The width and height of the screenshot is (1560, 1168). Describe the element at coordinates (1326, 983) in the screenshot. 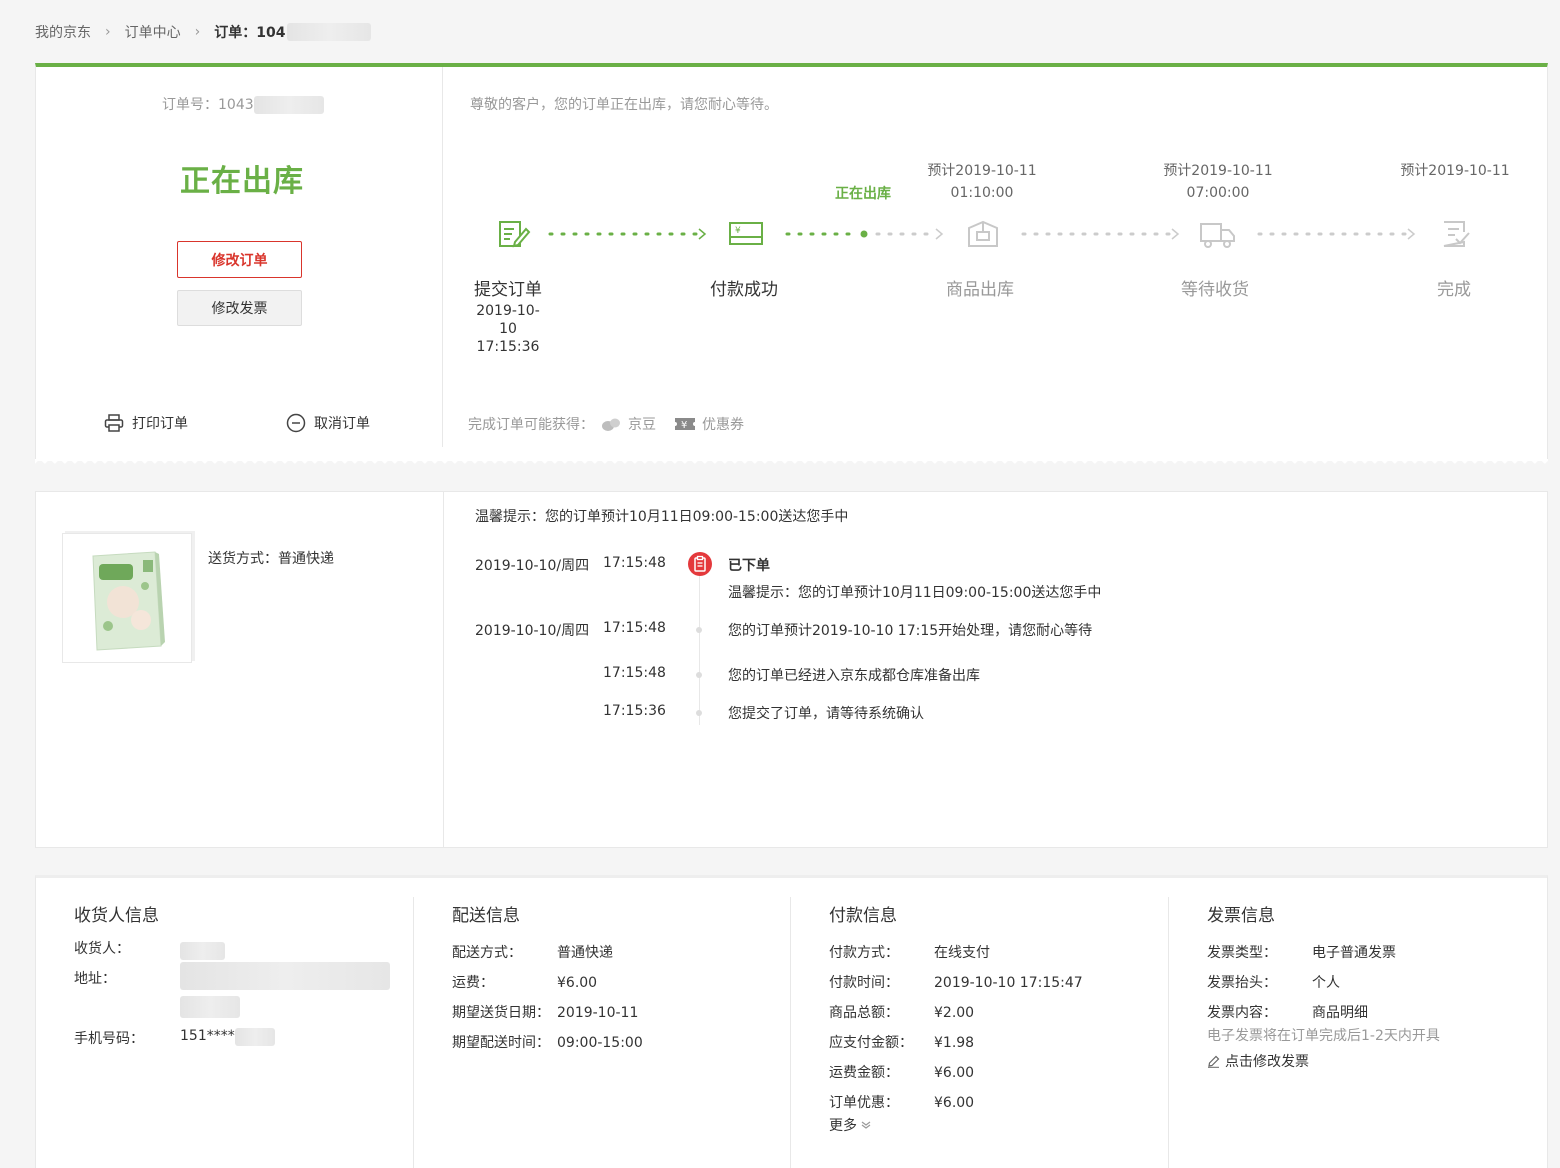

I see `invoice-row-value: 个人` at that location.